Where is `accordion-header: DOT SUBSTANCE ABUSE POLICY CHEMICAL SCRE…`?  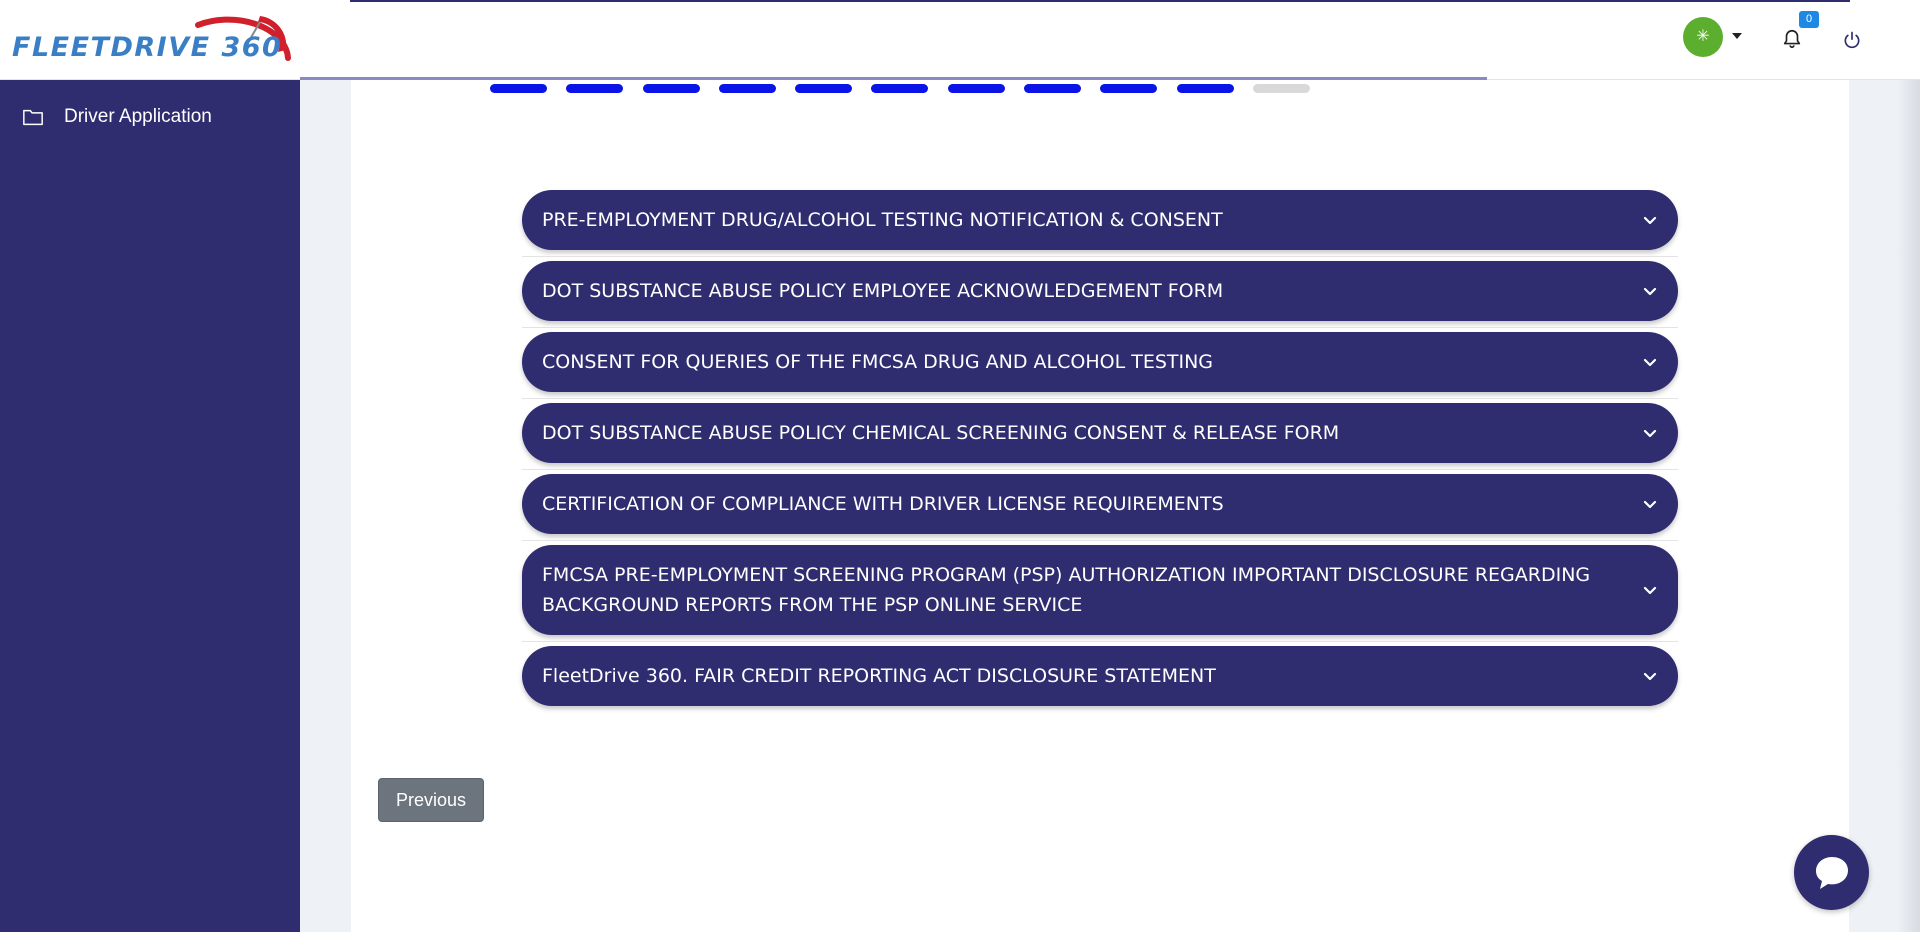
accordion-header: DOT SUBSTANCE ABUSE POLICY CHEMICAL SCRE… is located at coordinates (1100, 433).